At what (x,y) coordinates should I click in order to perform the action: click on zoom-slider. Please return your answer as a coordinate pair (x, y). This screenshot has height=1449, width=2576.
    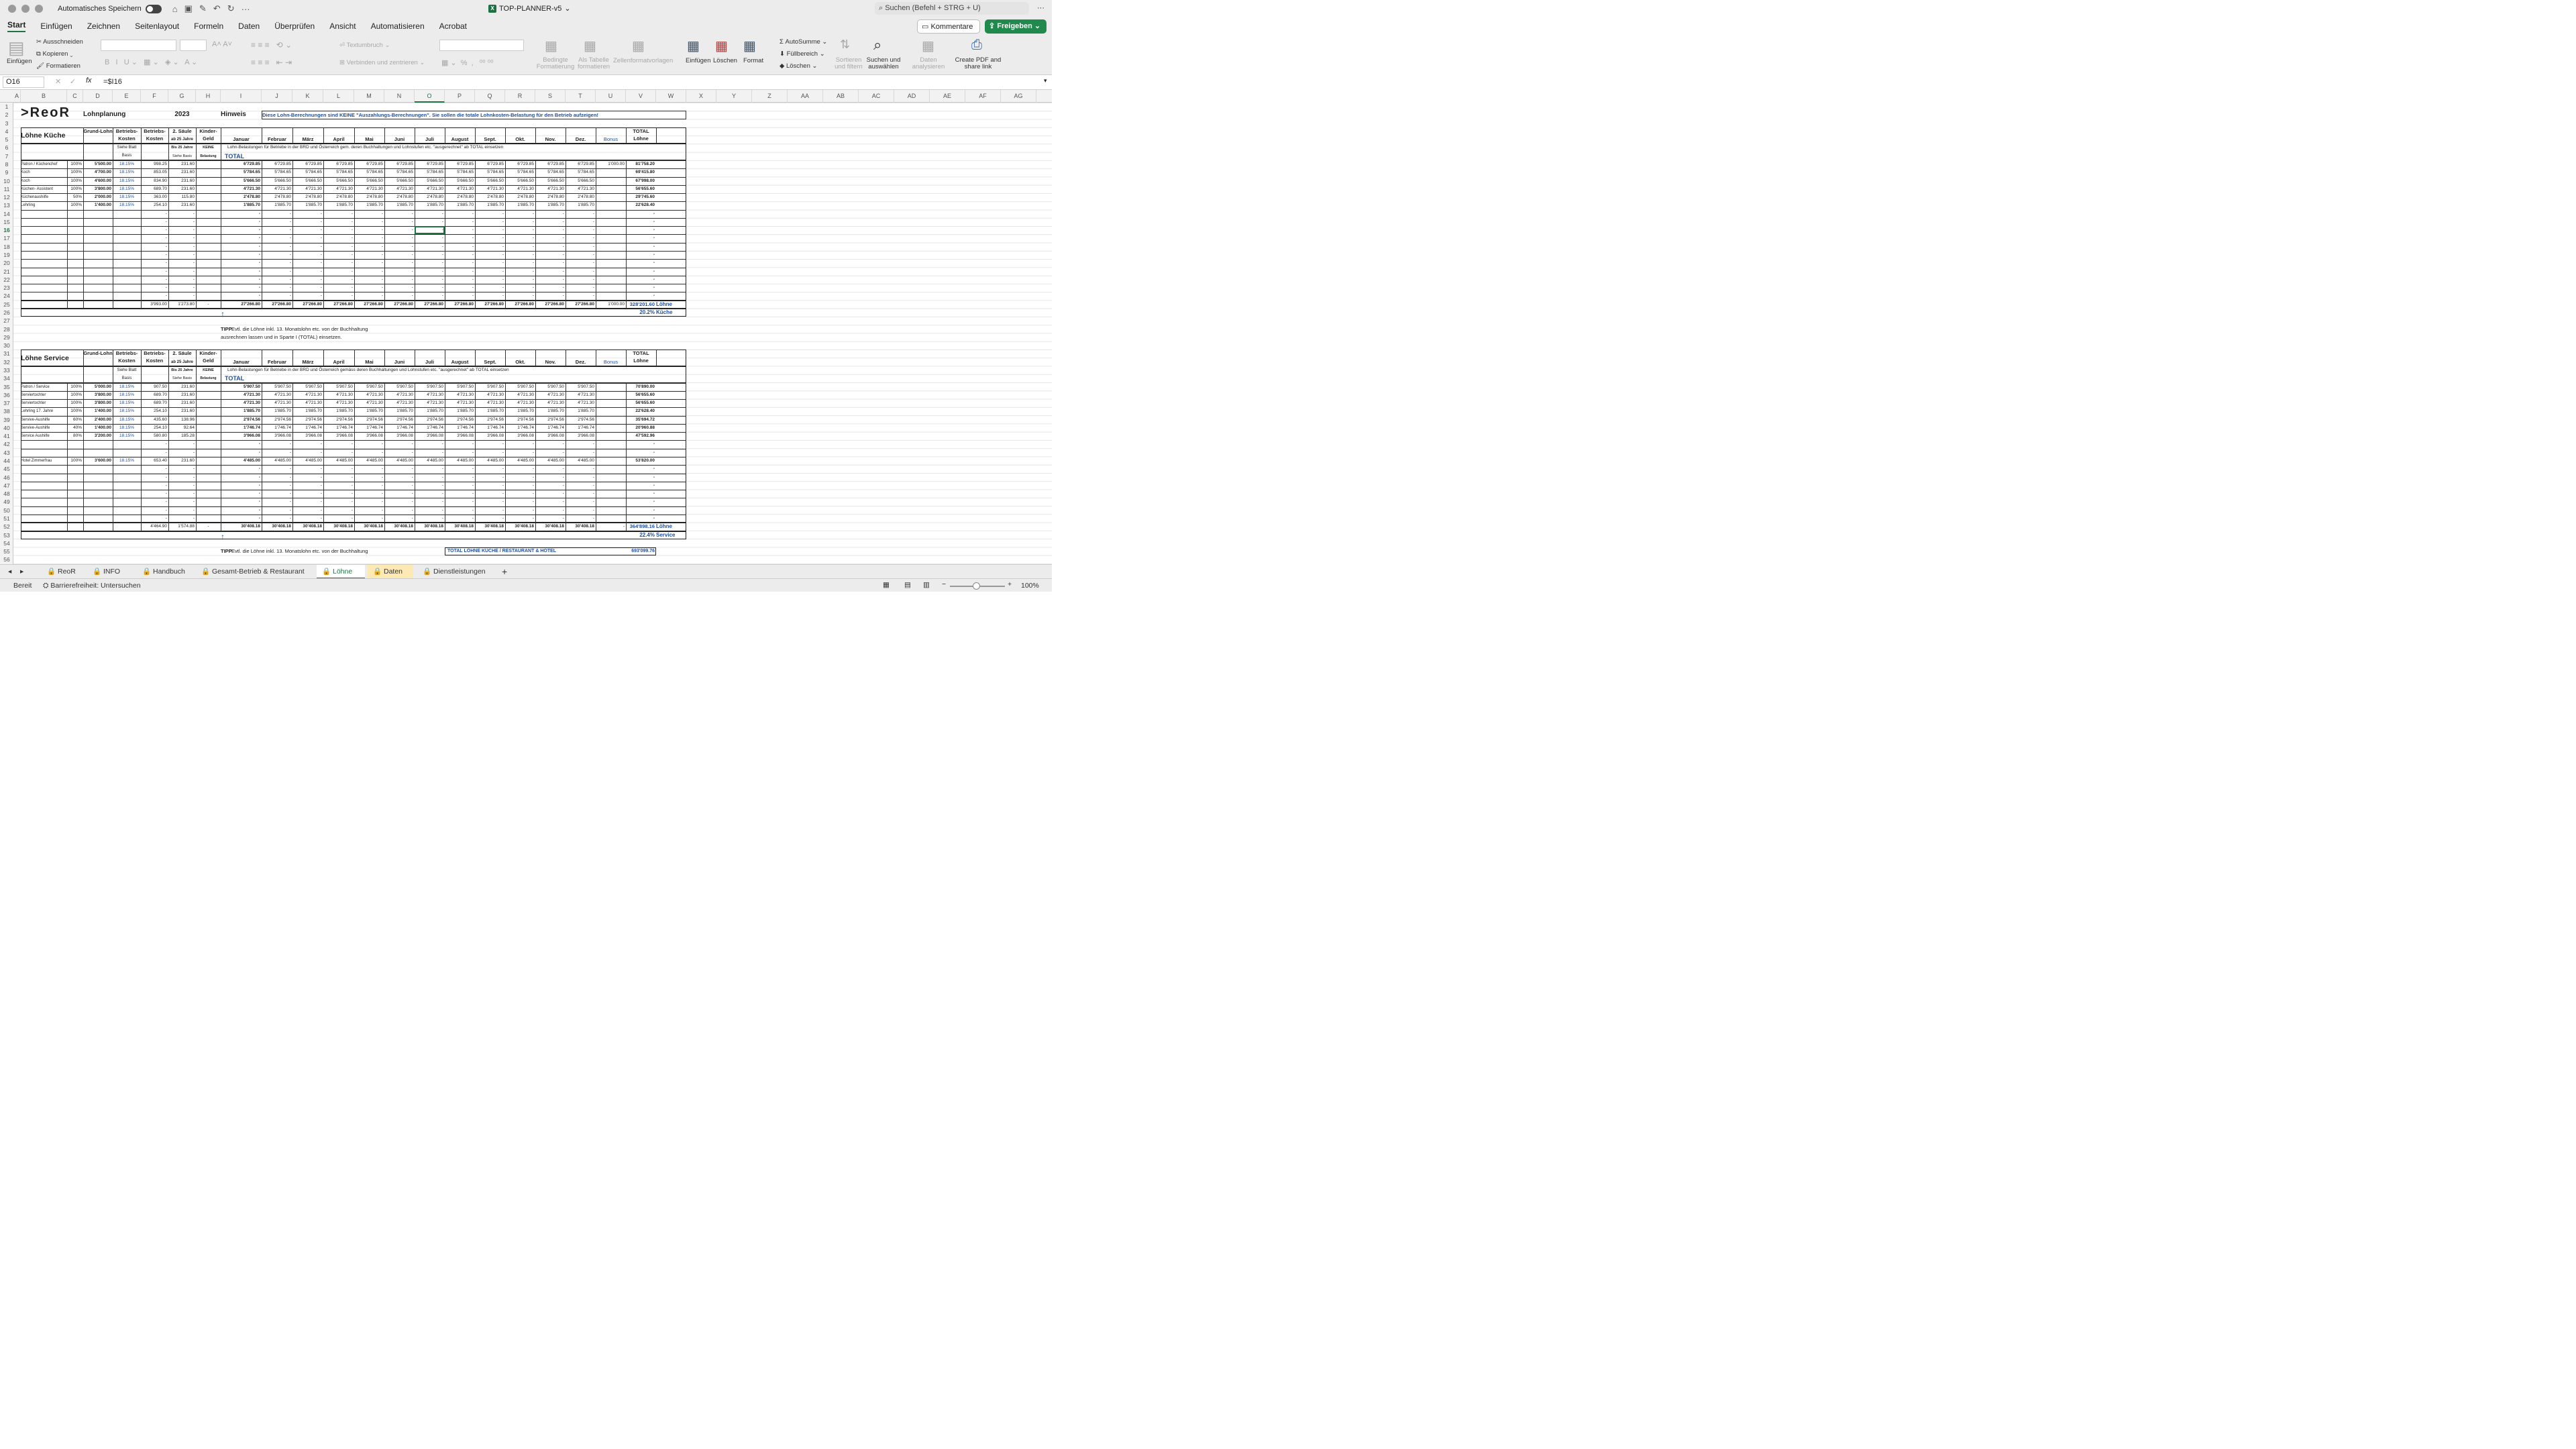
    Looking at the image, I should click on (977, 586).